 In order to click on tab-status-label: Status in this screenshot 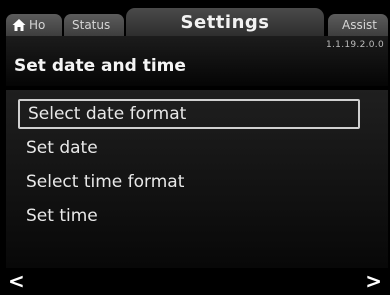, I will do `click(91, 25)`.